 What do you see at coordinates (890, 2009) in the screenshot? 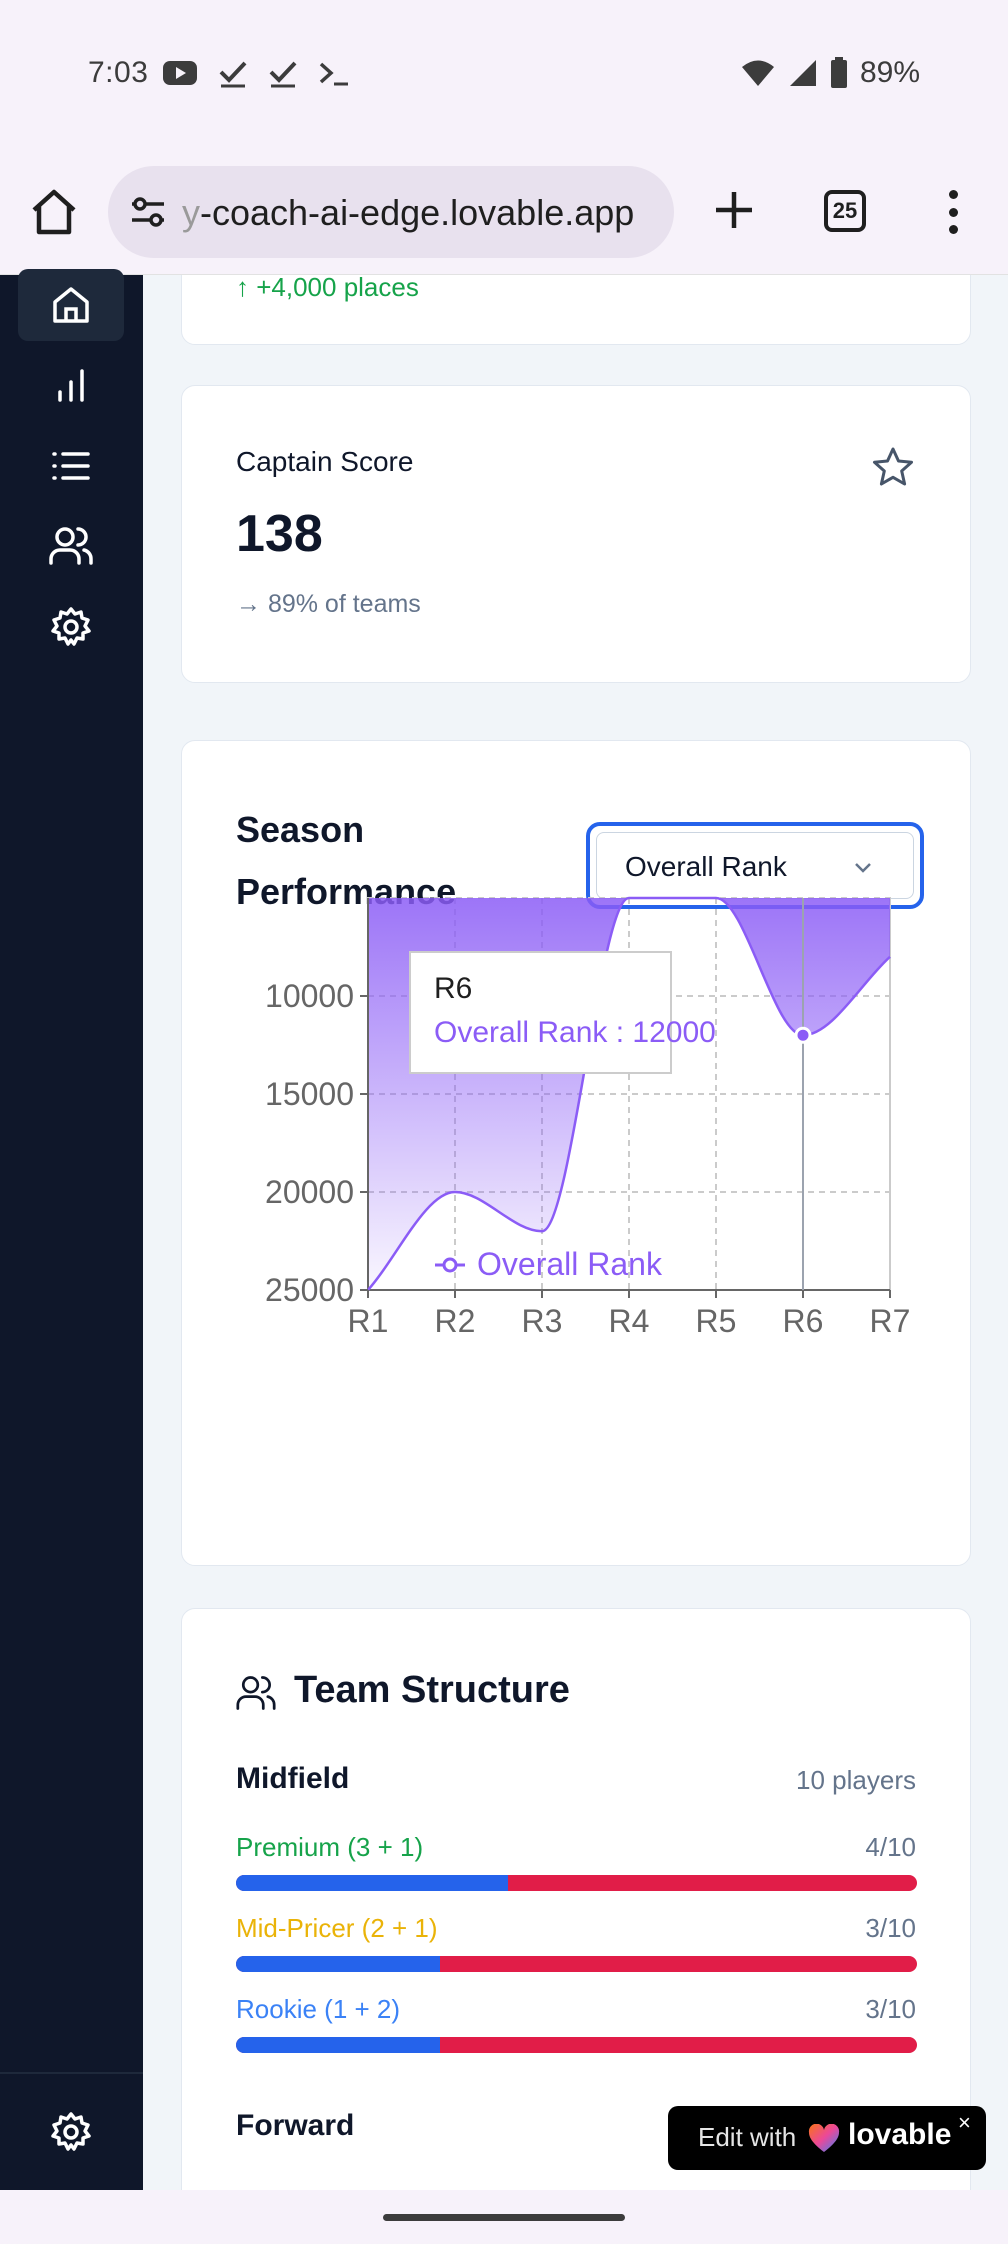
I see `tier-count-rookie: 3/10` at bounding box center [890, 2009].